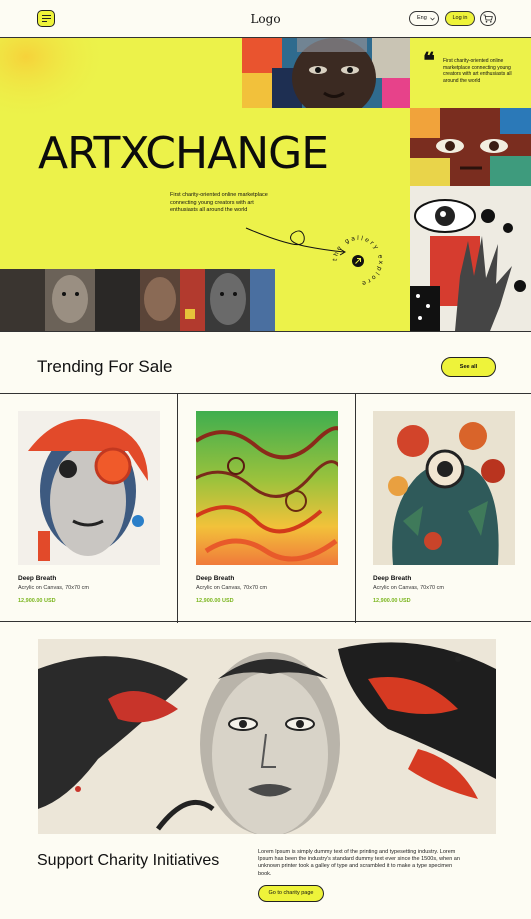 Image resolution: width=531 pixels, height=919 pixels. I want to click on trending-title: Trending For Sale, so click(105, 366).